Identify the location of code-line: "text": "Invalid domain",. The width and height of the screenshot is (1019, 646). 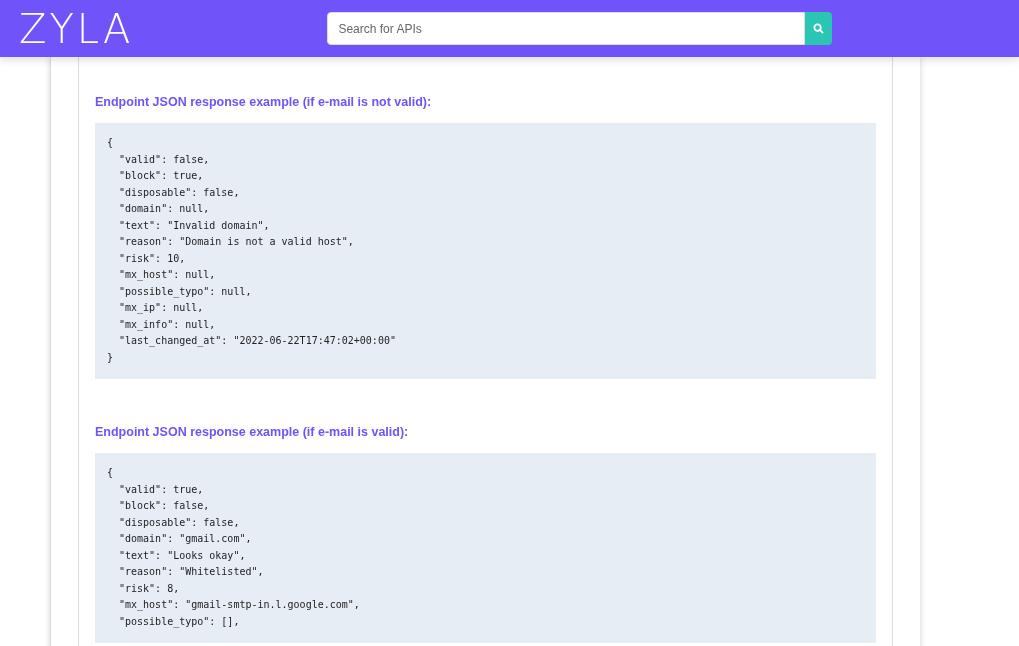
(194, 225).